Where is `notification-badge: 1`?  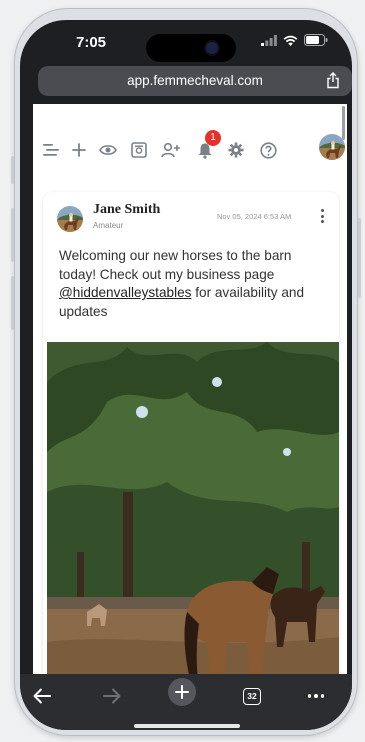 notification-badge: 1 is located at coordinates (213, 138).